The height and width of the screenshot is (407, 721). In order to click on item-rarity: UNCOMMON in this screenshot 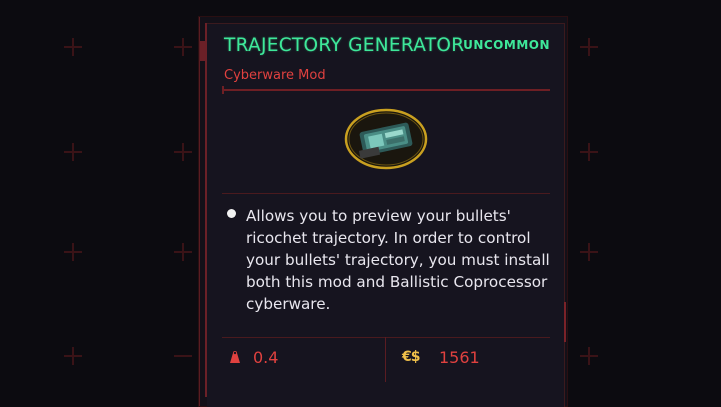, I will do `click(506, 45)`.